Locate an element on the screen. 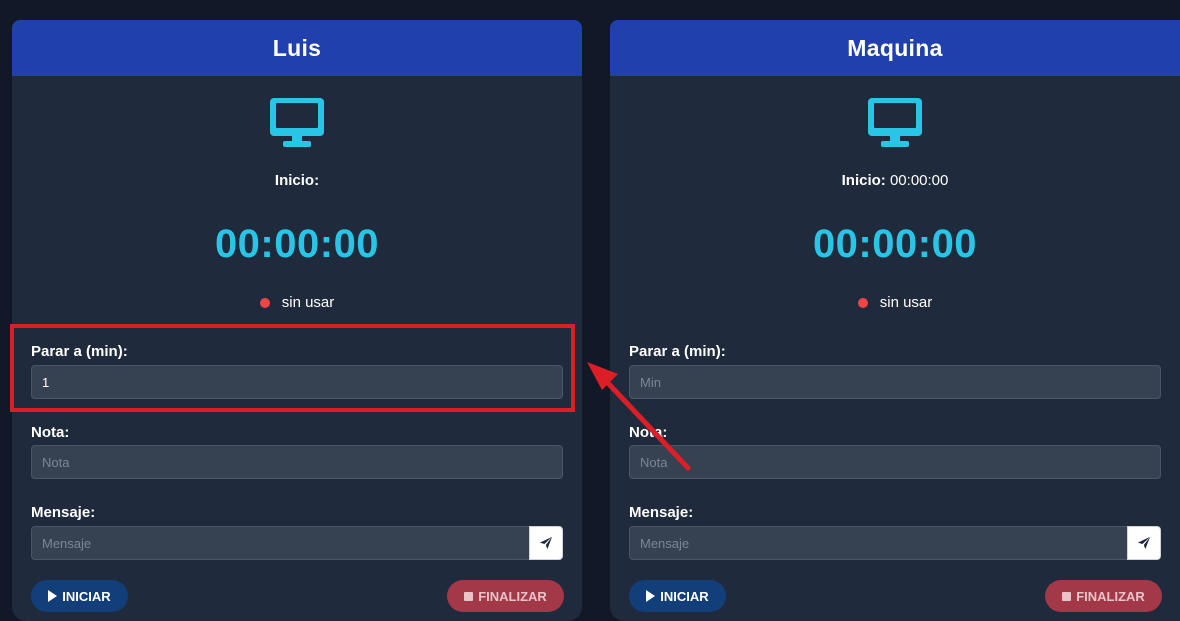 The image size is (1180, 621). start-time: Inicio: 00:00:00 is located at coordinates (895, 180).